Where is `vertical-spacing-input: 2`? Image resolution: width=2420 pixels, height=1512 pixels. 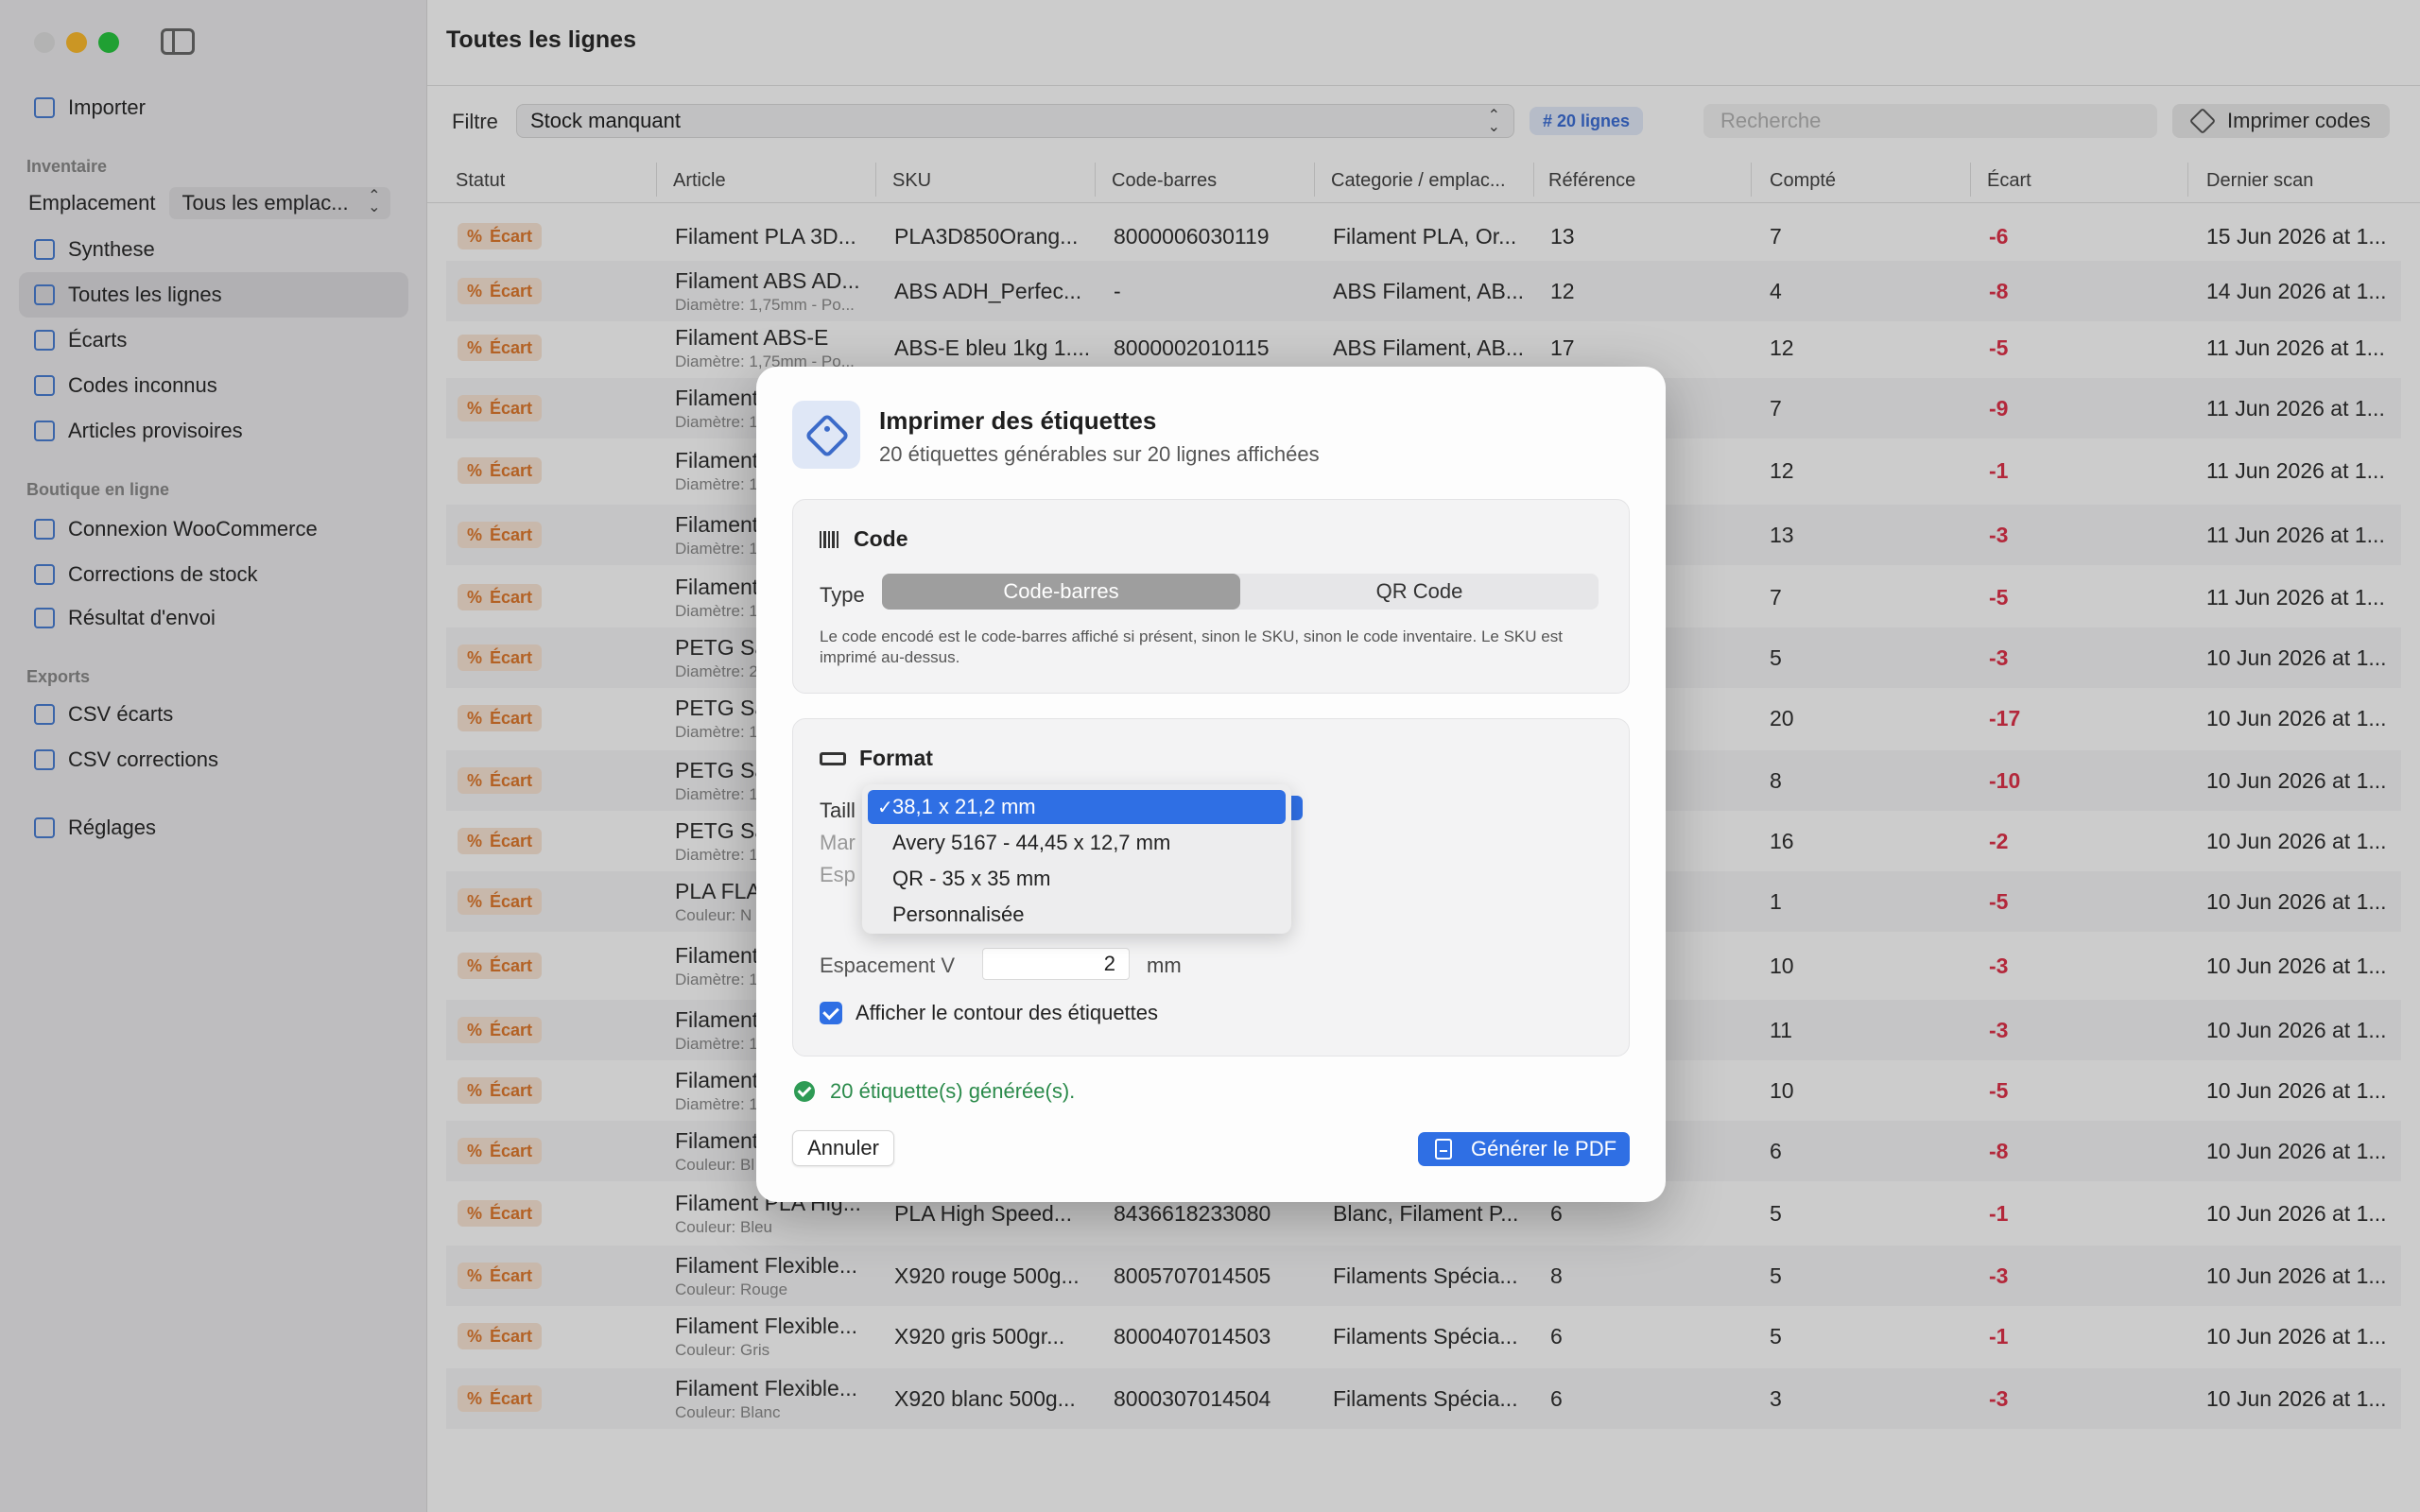 vertical-spacing-input: 2 is located at coordinates (1056, 964).